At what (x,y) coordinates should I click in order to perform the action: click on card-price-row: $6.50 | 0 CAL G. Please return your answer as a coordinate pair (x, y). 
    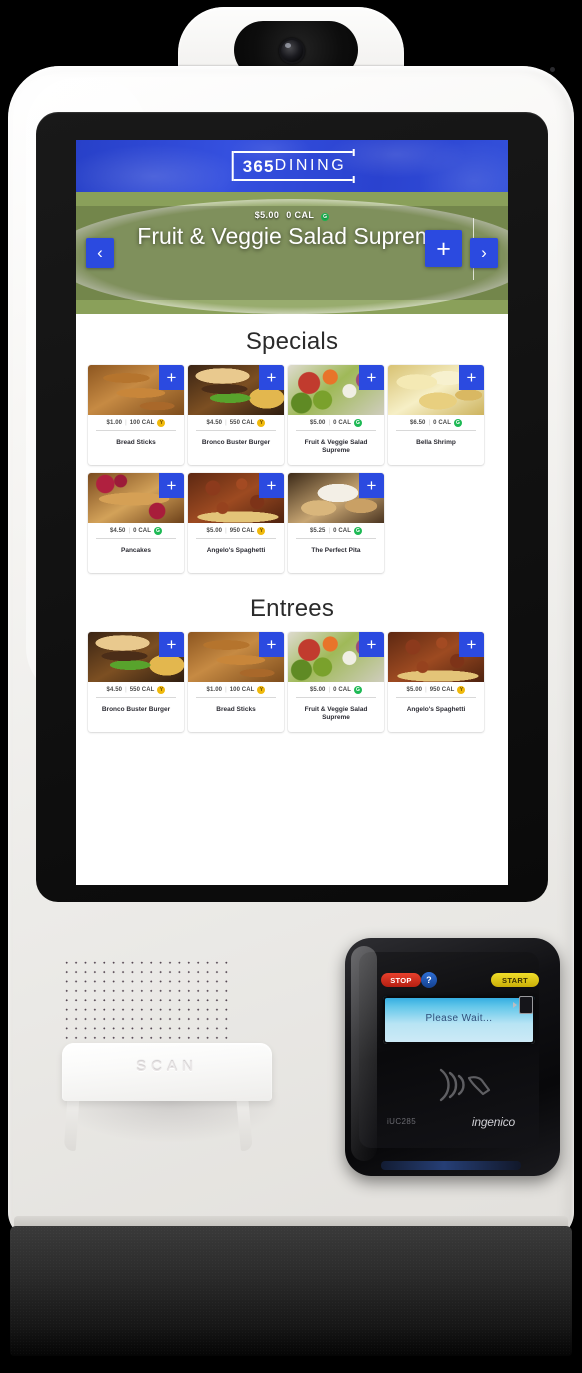
    Looking at the image, I should click on (436, 422).